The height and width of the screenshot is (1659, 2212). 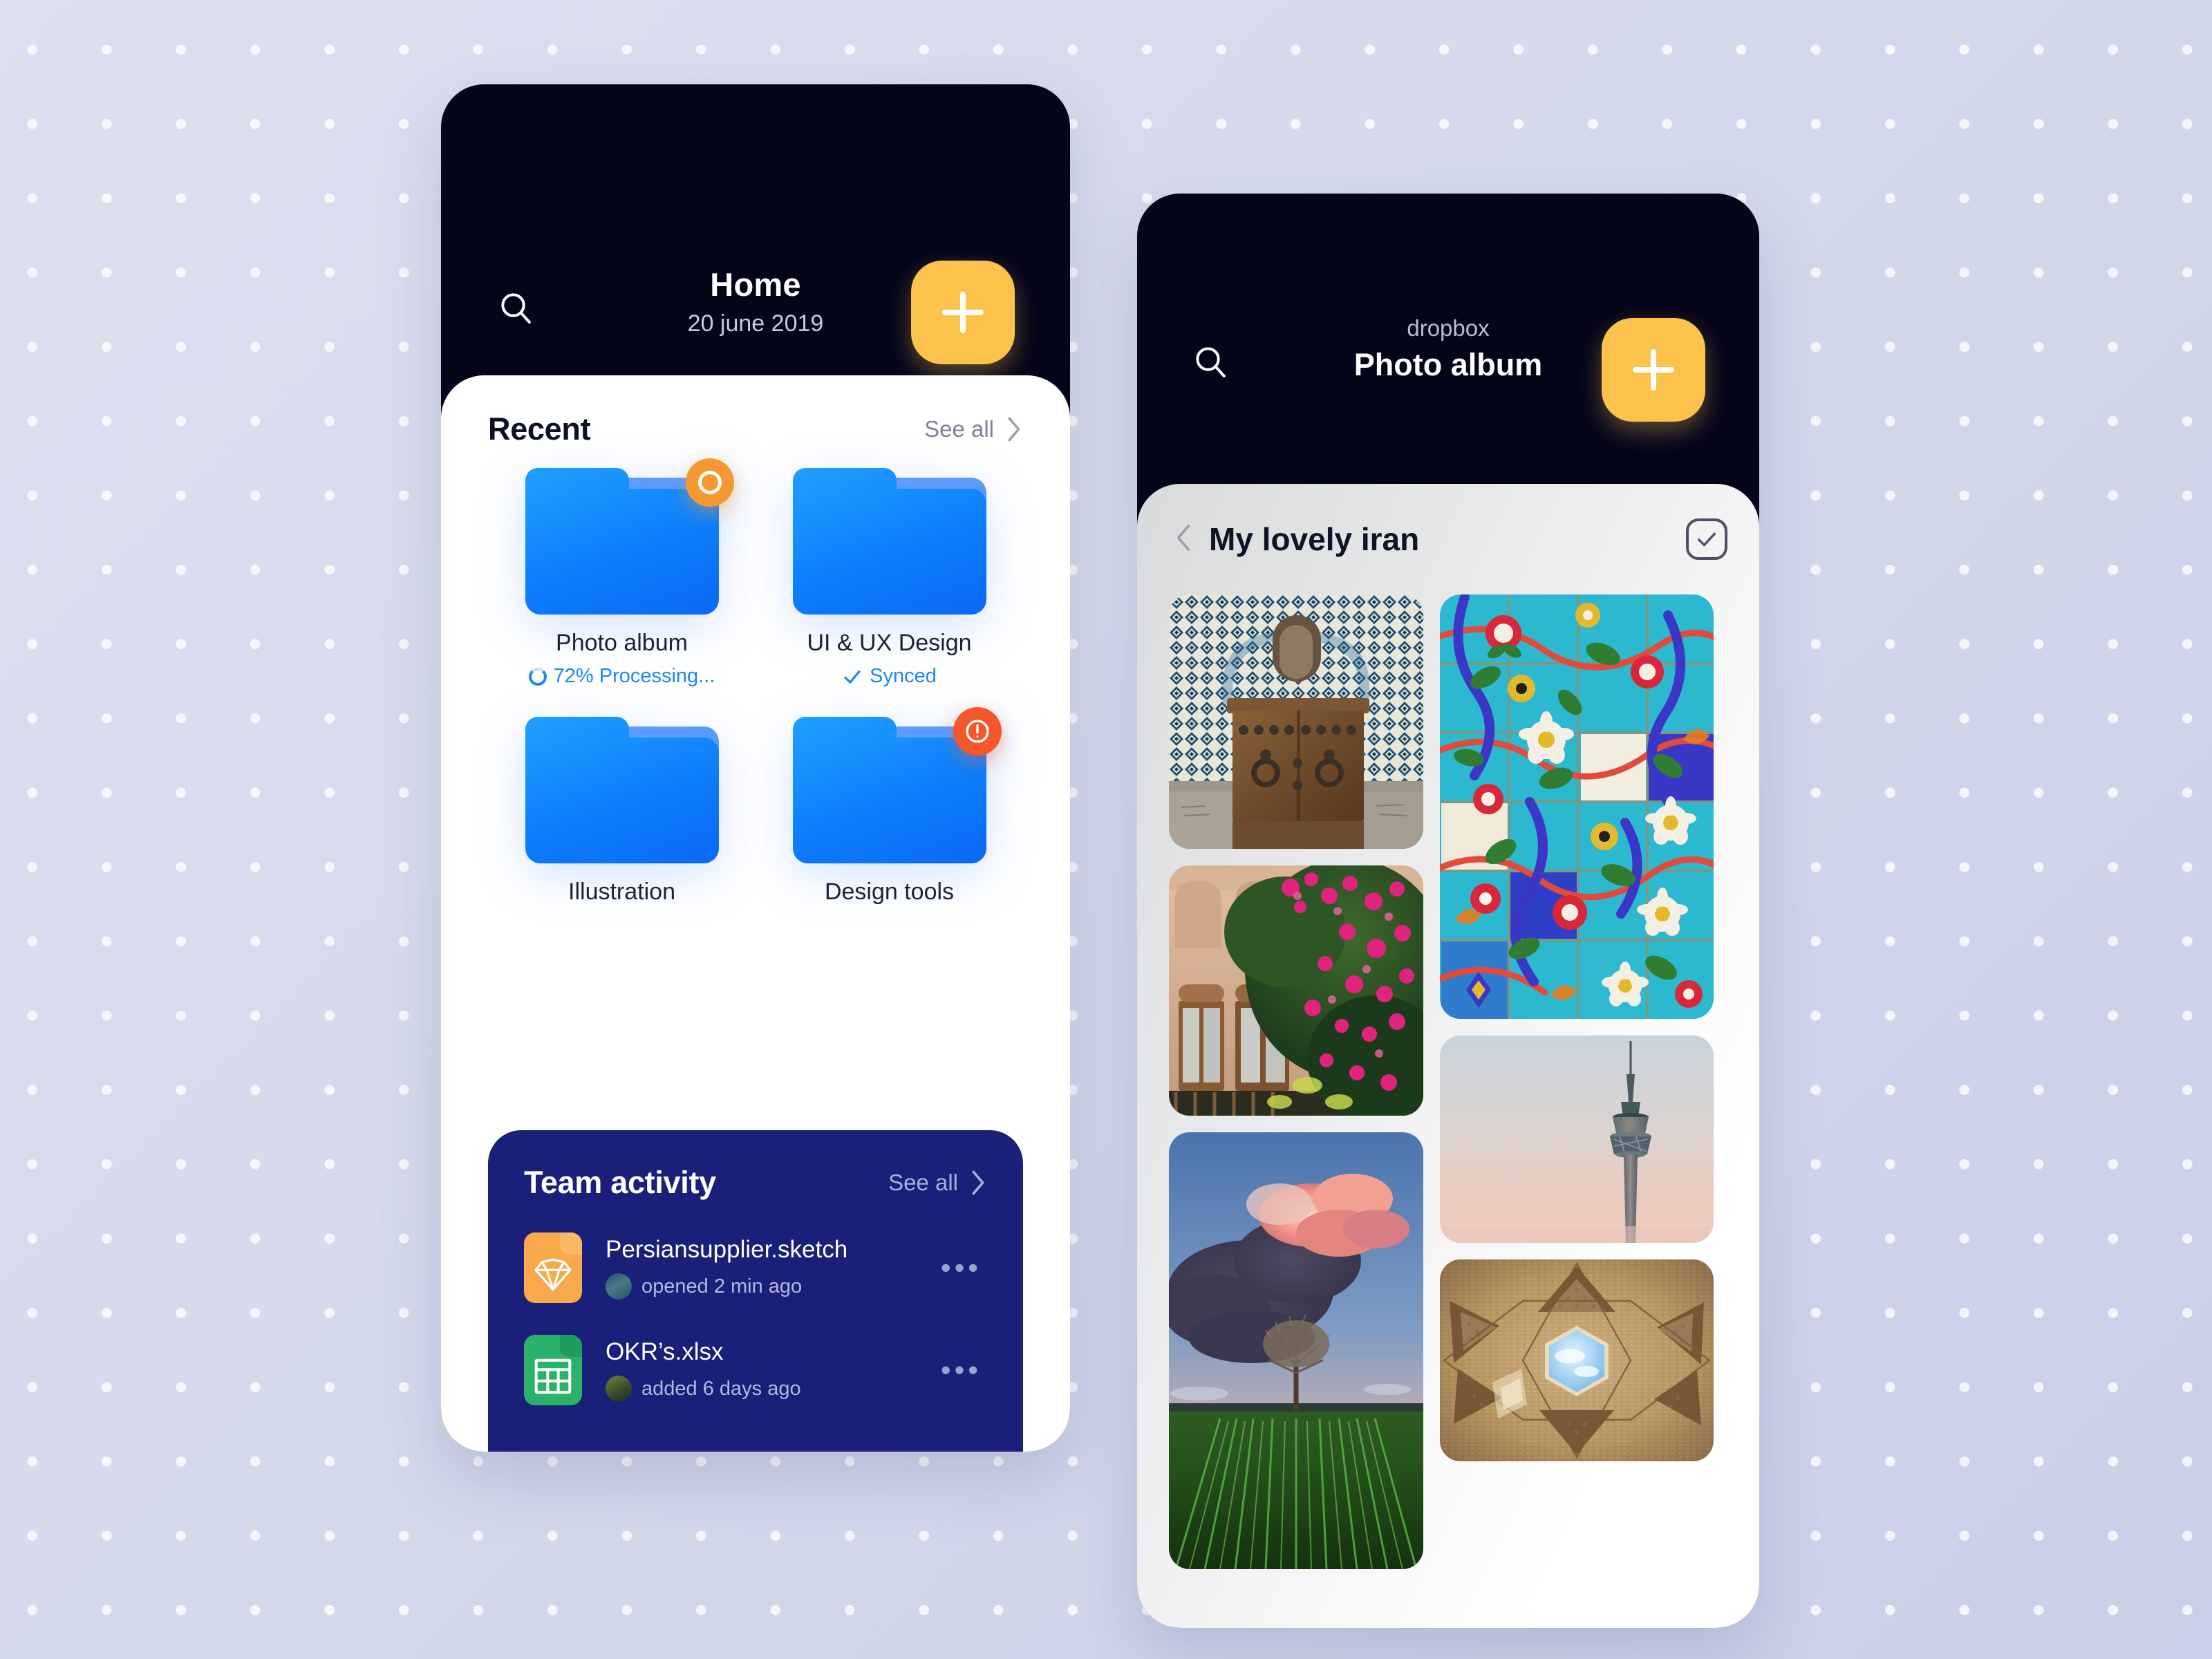 What do you see at coordinates (889, 892) in the screenshot?
I see `folder-label: Design tools` at bounding box center [889, 892].